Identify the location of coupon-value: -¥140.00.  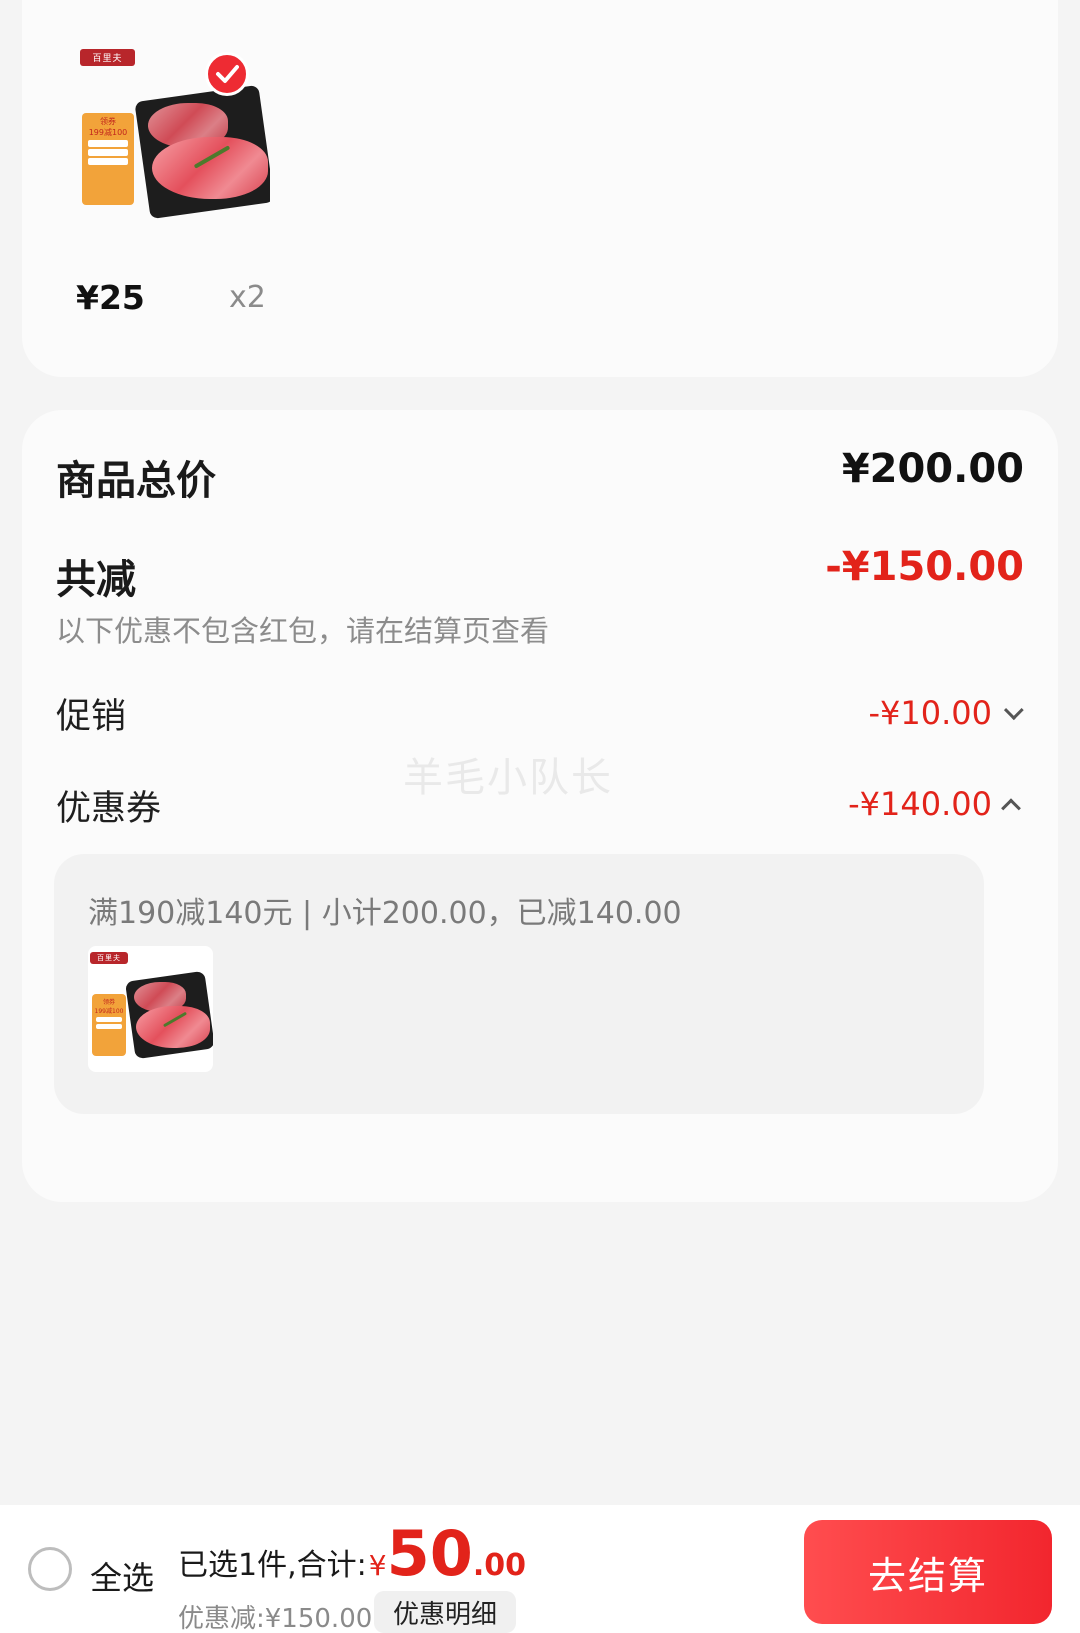
(920, 804).